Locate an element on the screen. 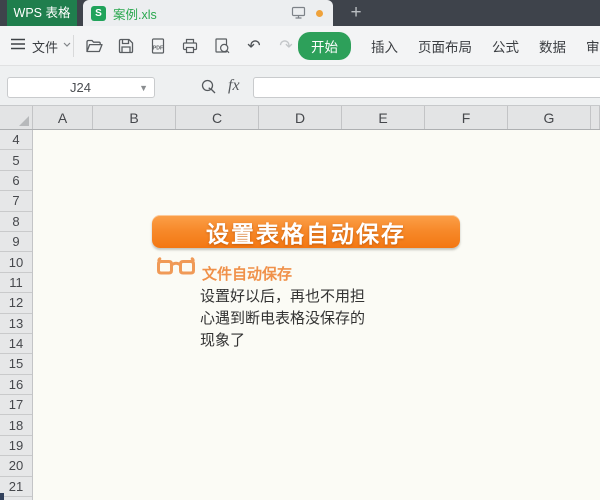 The height and width of the screenshot is (500, 600). export-pdf-icon: PDF is located at coordinates (158, 46).